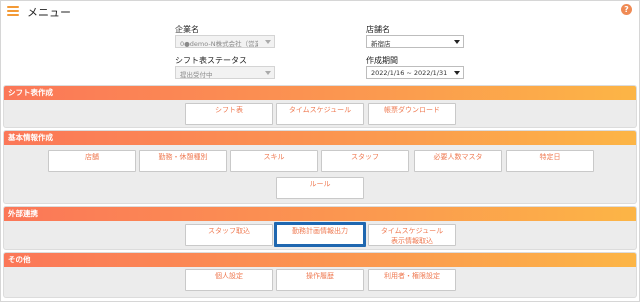  Describe the element at coordinates (415, 41) in the screenshot. I see `store-select: 新宿店` at that location.